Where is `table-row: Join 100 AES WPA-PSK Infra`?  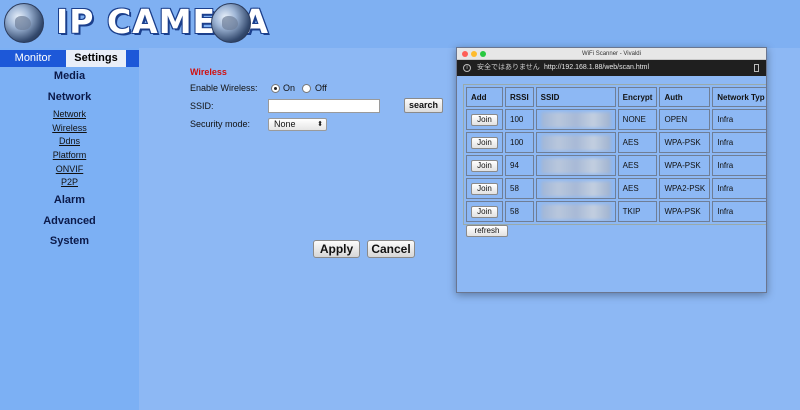
table-row: Join 100 AES WPA-PSK Infra is located at coordinates (616, 142).